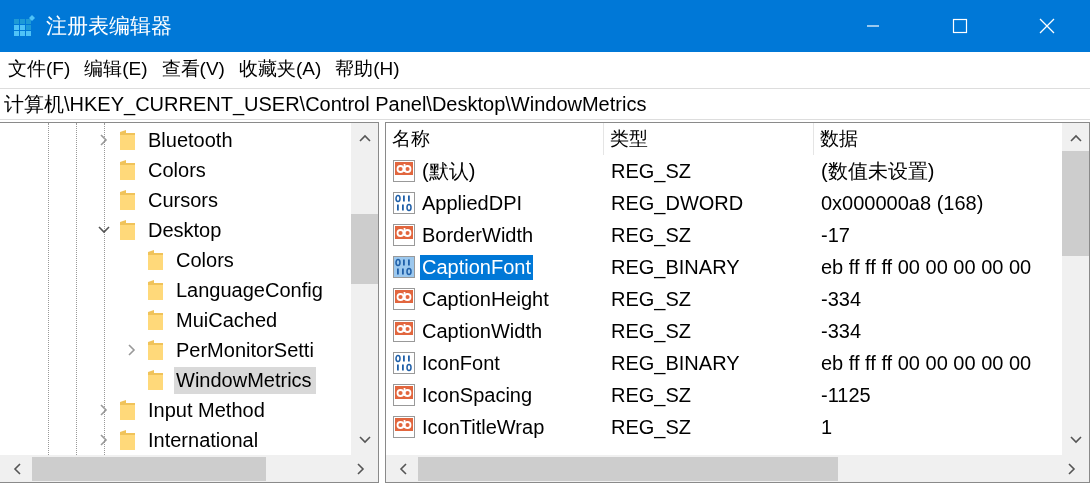 Image resolution: width=1090 pixels, height=483 pixels. What do you see at coordinates (186, 230) in the screenshot?
I see `tree-item: Desktop` at bounding box center [186, 230].